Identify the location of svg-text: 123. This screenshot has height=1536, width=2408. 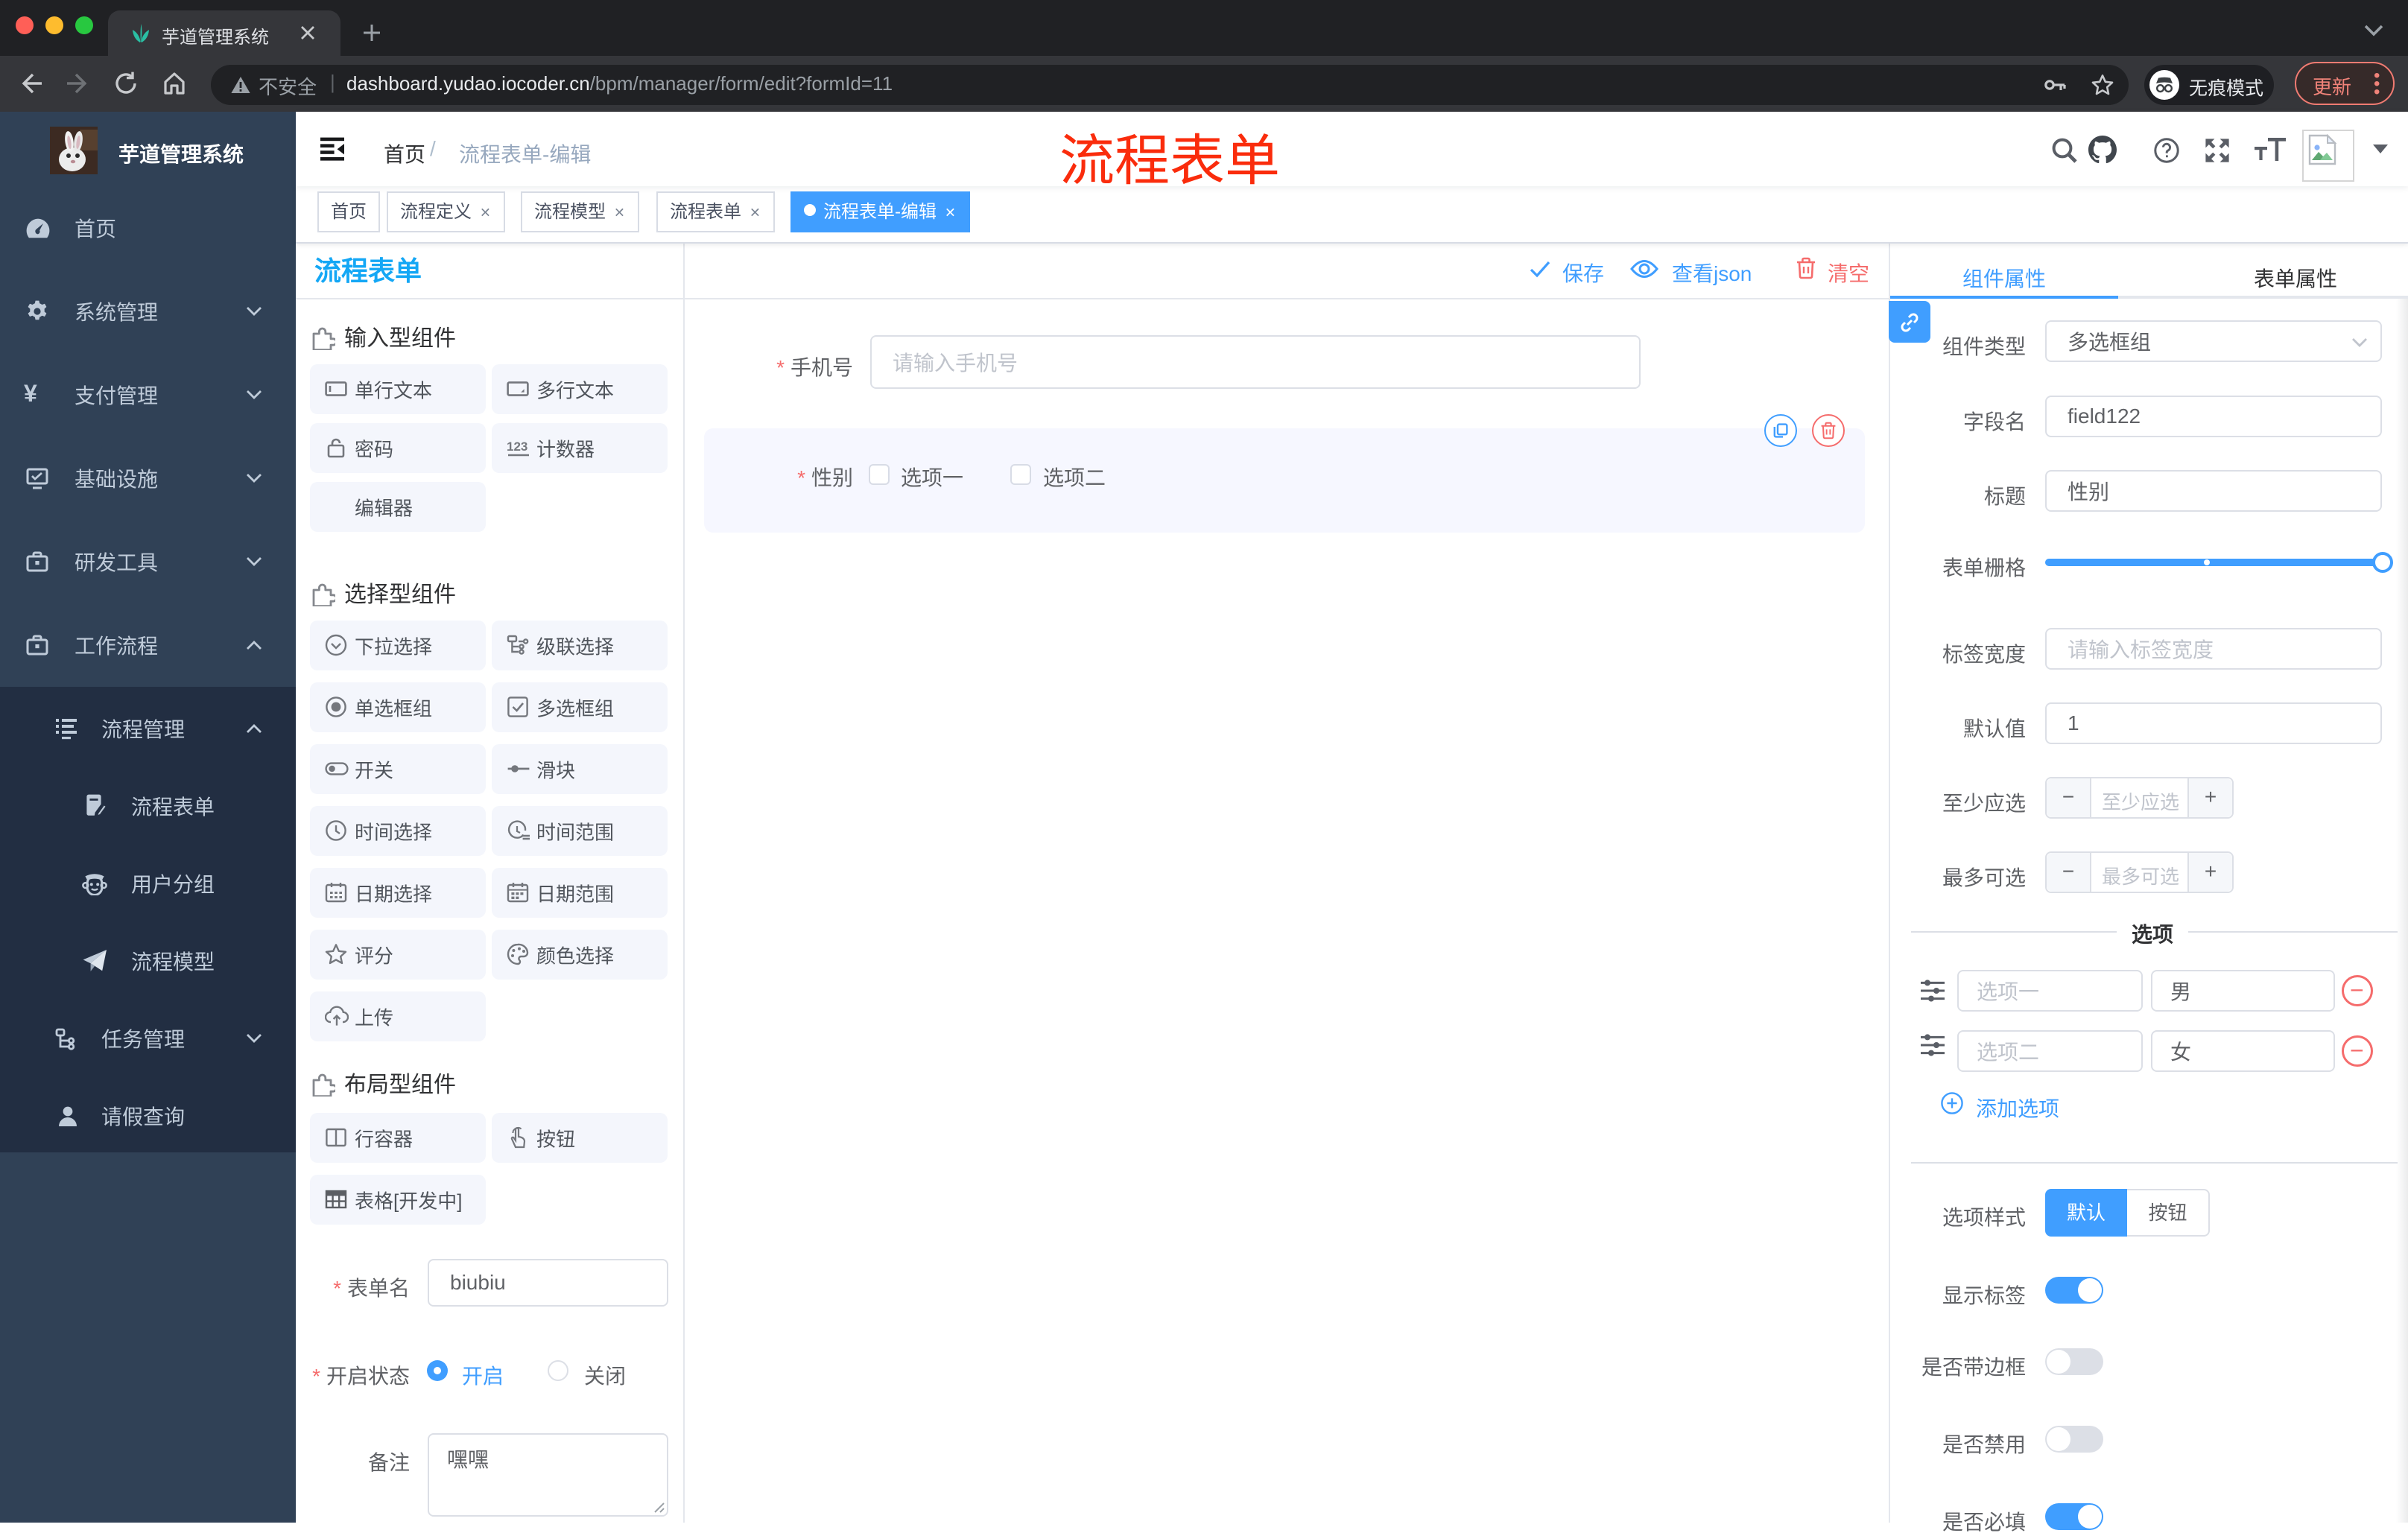
(517, 447).